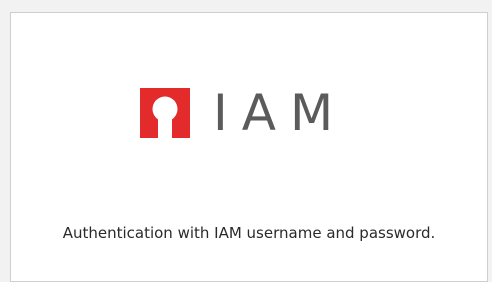  I want to click on logo-text: IAM, so click(280, 113).